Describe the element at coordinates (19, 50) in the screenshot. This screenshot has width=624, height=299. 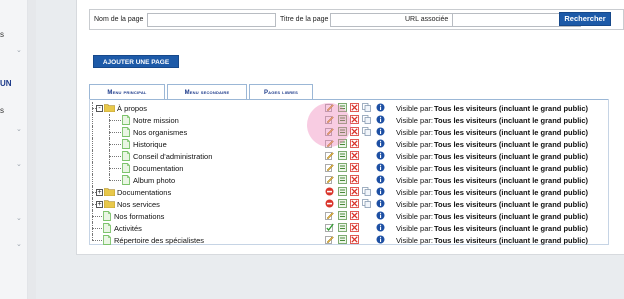
I see `chevron-down-icon: ⌄` at that location.